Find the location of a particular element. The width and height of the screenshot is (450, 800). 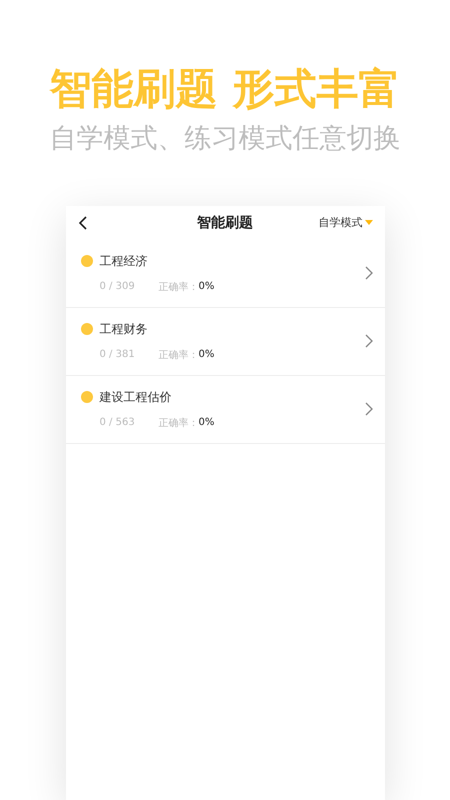

subject-name: 工程财务 is located at coordinates (124, 329).